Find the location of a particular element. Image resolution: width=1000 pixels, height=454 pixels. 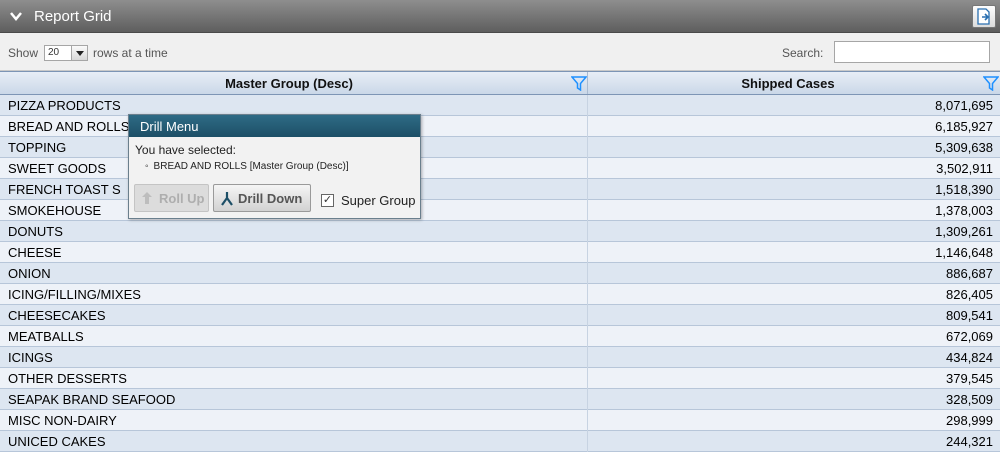

panel-title: Report Grid is located at coordinates (73, 16).